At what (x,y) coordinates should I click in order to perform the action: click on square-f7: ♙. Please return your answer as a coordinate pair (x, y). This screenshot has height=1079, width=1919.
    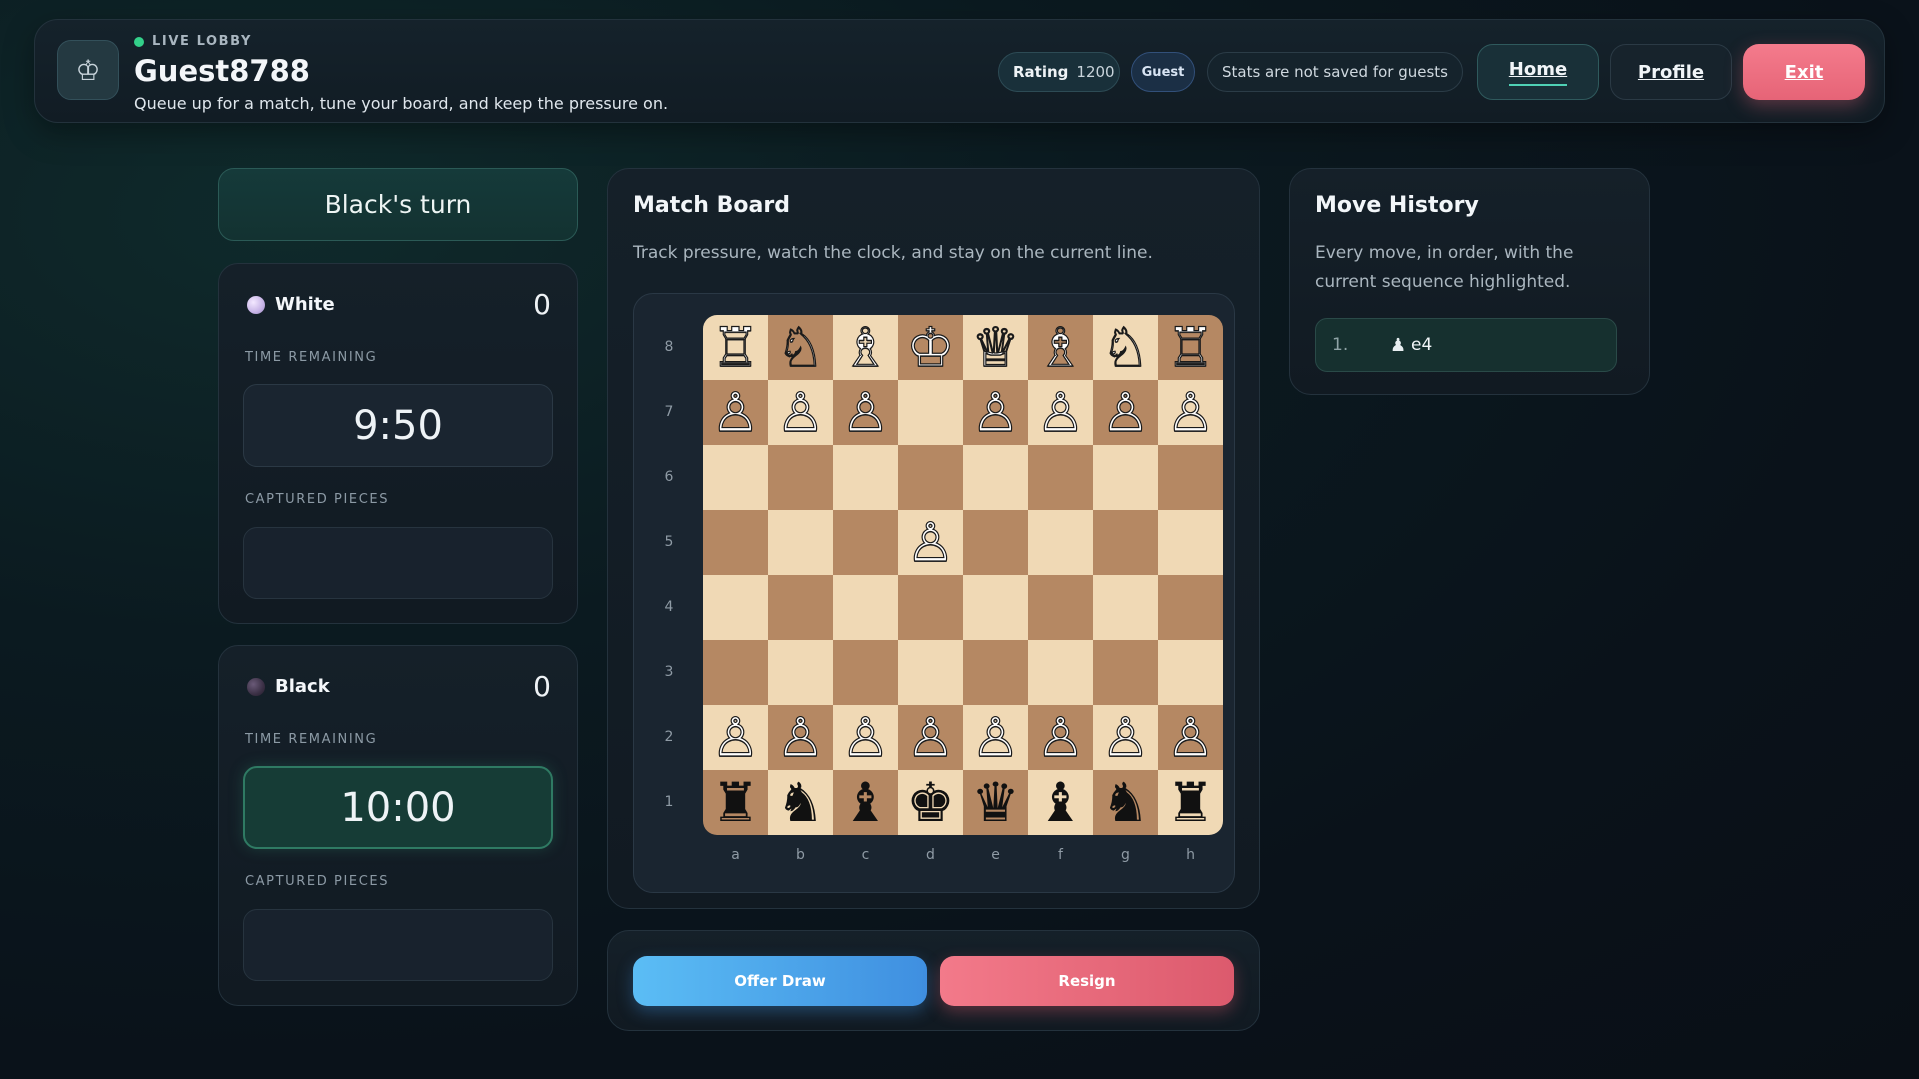
    Looking at the image, I should click on (1060, 412).